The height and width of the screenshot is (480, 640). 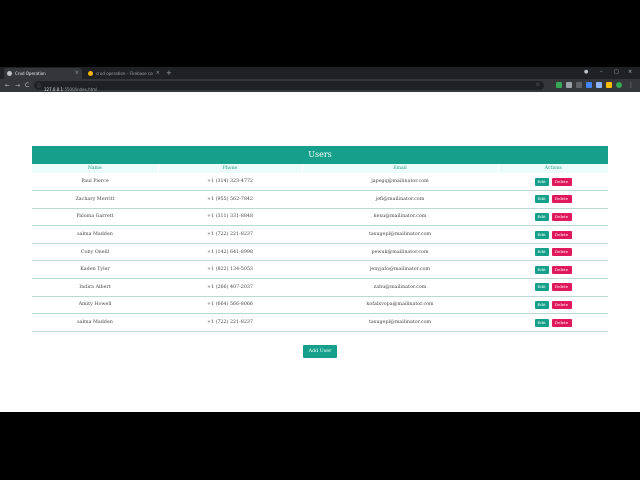 What do you see at coordinates (230, 252) in the screenshot?
I see `user-phone: +1 (142) 641-8998` at bounding box center [230, 252].